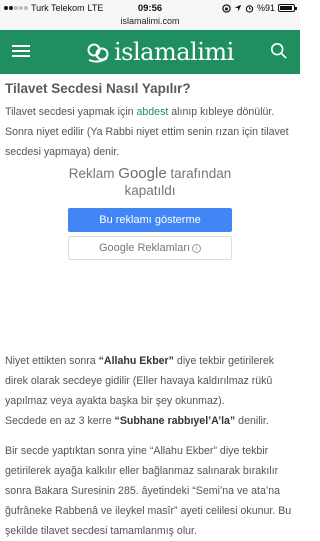 This screenshot has height=541, width=320. What do you see at coordinates (71, 112) in the screenshot?
I see `p1-text-a: Tilavet secdesi yapmak için` at bounding box center [71, 112].